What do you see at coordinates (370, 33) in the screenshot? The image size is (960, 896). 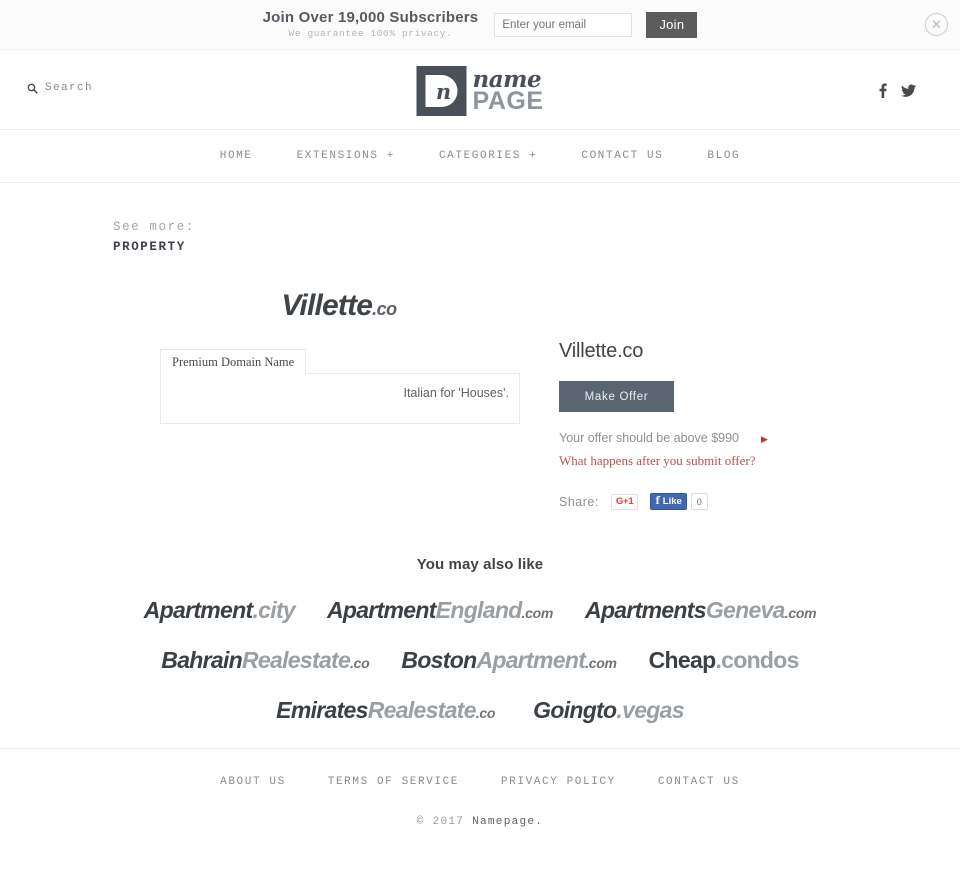 I see `subscribe-subtitle: We guarantee 100% privacy.` at bounding box center [370, 33].